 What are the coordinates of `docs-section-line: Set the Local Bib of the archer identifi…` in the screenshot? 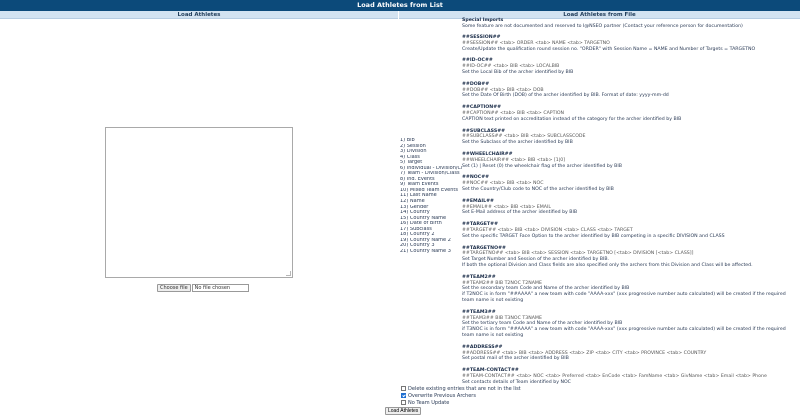 It's located at (518, 73).